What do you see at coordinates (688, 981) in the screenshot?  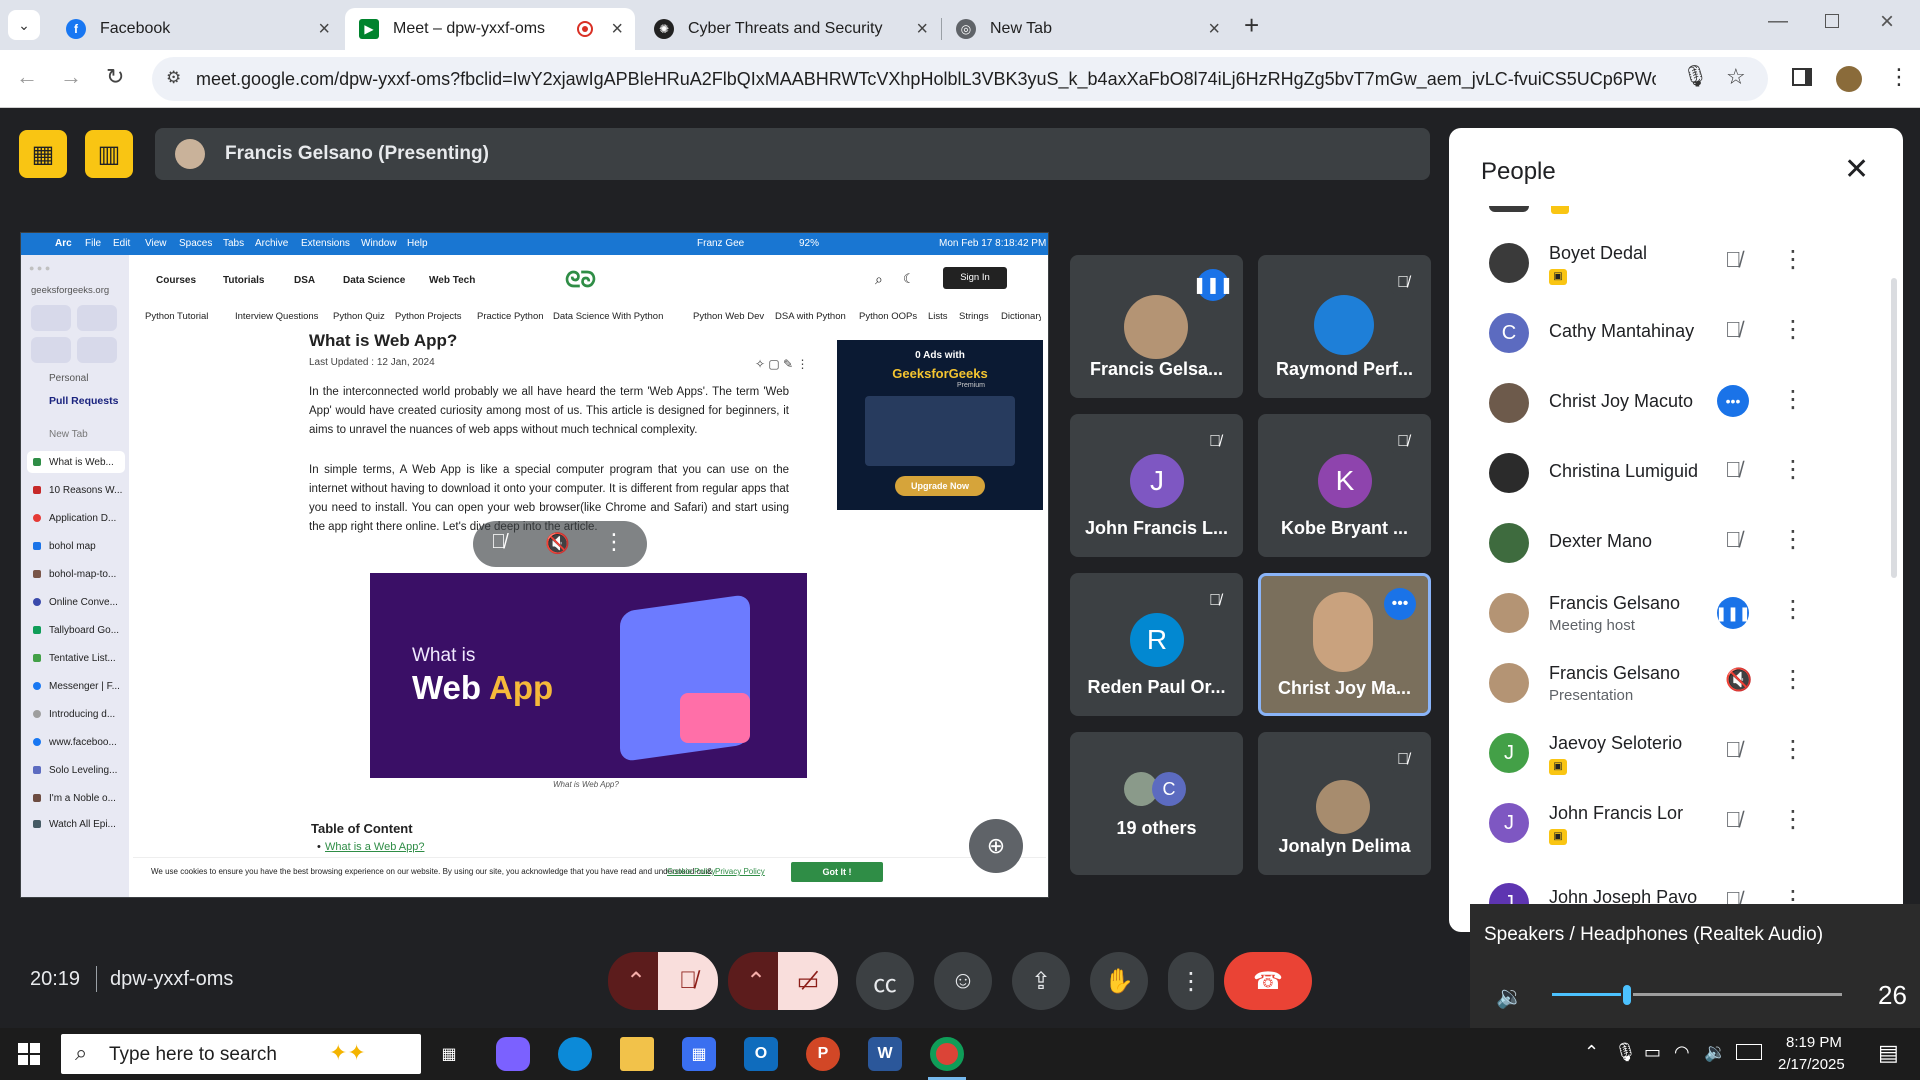 I see `microphone-toggle-button: 🎙̸` at bounding box center [688, 981].